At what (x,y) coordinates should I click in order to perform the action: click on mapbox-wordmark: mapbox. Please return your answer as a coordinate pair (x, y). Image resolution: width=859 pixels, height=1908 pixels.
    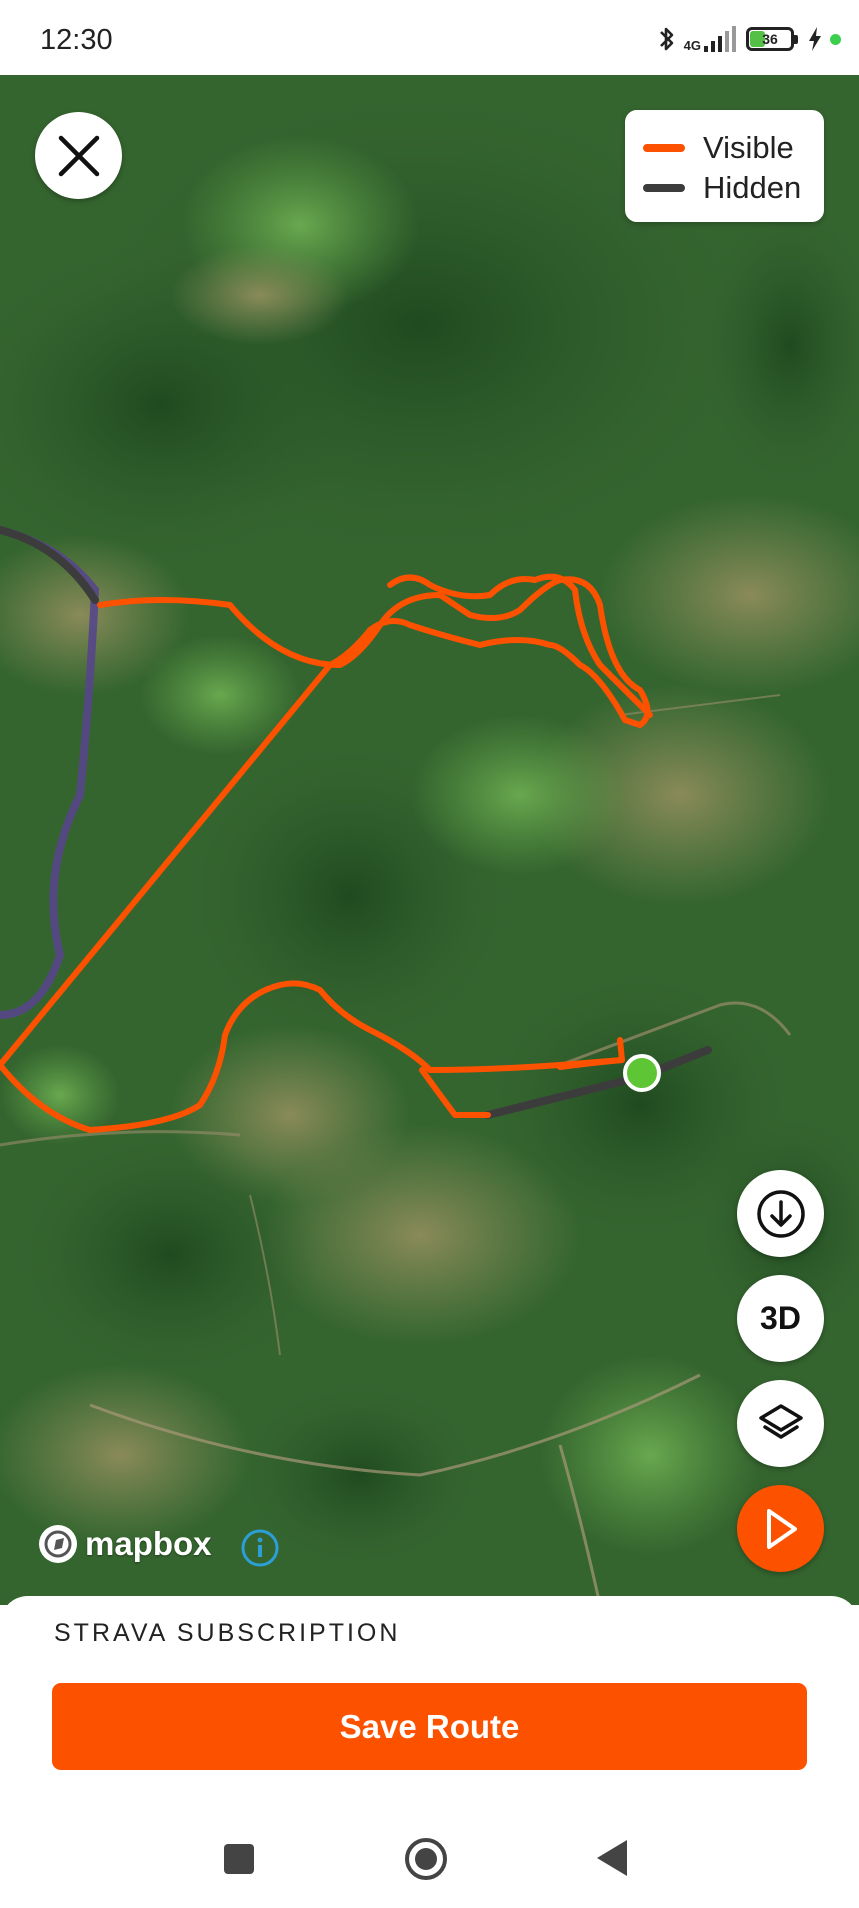
    Looking at the image, I should click on (148, 1543).